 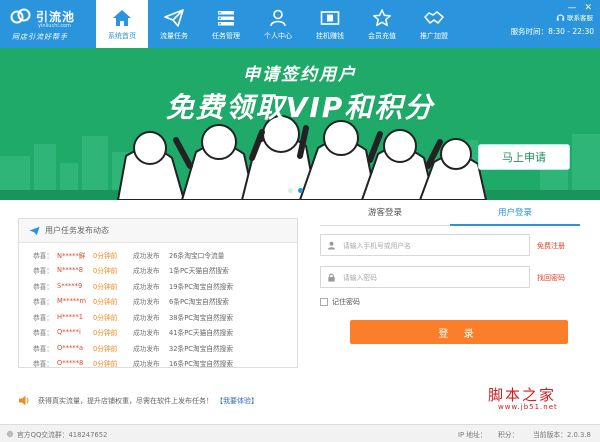 I want to click on task-detail: 16条PC淘宝自然搜索, so click(x=201, y=364).